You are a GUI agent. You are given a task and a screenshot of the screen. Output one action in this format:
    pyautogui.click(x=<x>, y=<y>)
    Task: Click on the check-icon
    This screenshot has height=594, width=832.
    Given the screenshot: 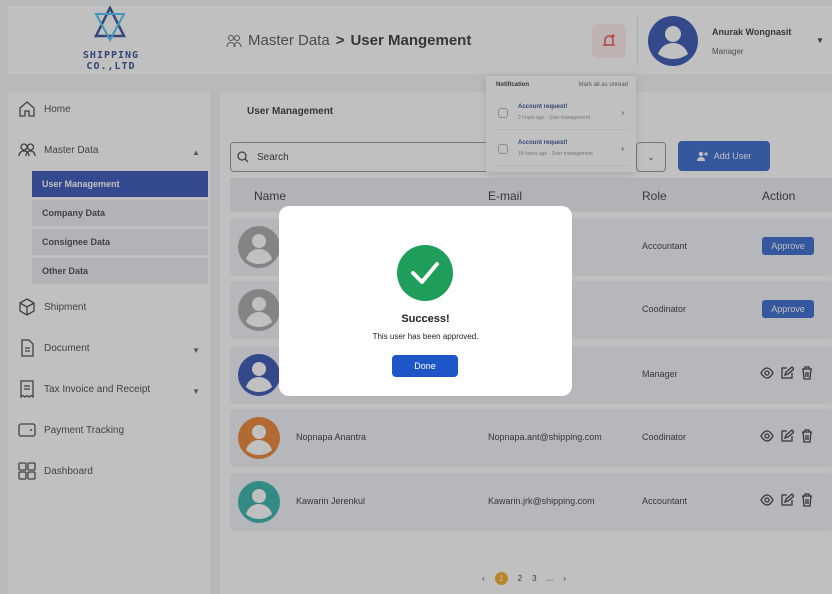 What is the action you would take?
    pyautogui.click(x=425, y=273)
    